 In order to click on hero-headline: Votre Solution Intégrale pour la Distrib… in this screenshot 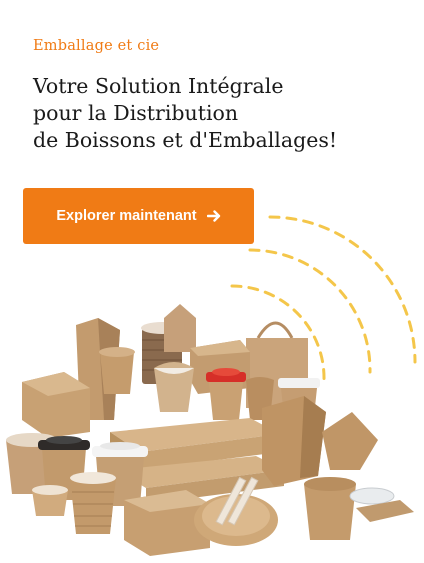, I will do `click(223, 113)`.